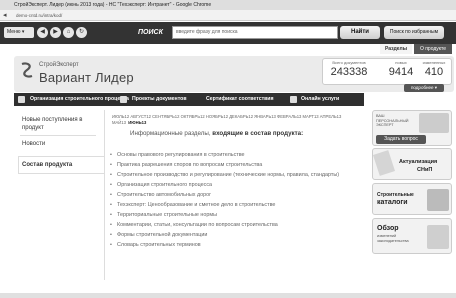 Image resolution: width=456 pixels, height=298 pixels. Describe the element at coordinates (240, 99) in the screenshot. I see `nav-certificate: Сертификат соответствия` at that location.